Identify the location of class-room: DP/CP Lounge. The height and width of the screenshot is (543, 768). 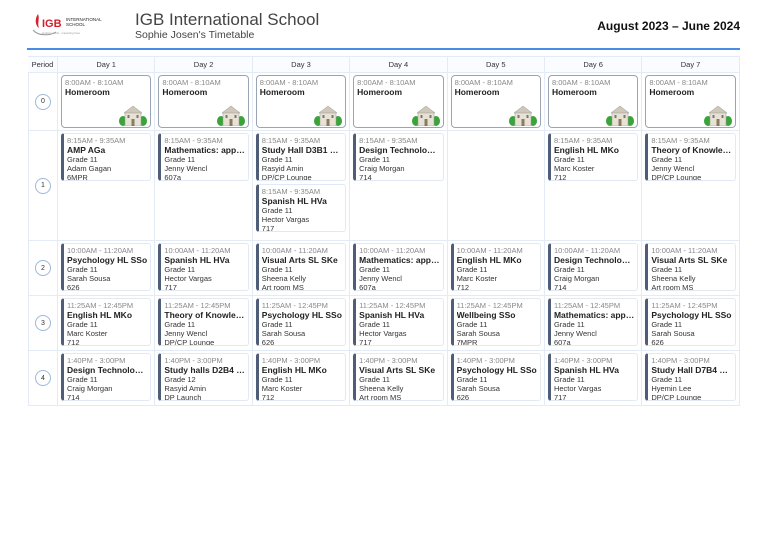
(676, 177).